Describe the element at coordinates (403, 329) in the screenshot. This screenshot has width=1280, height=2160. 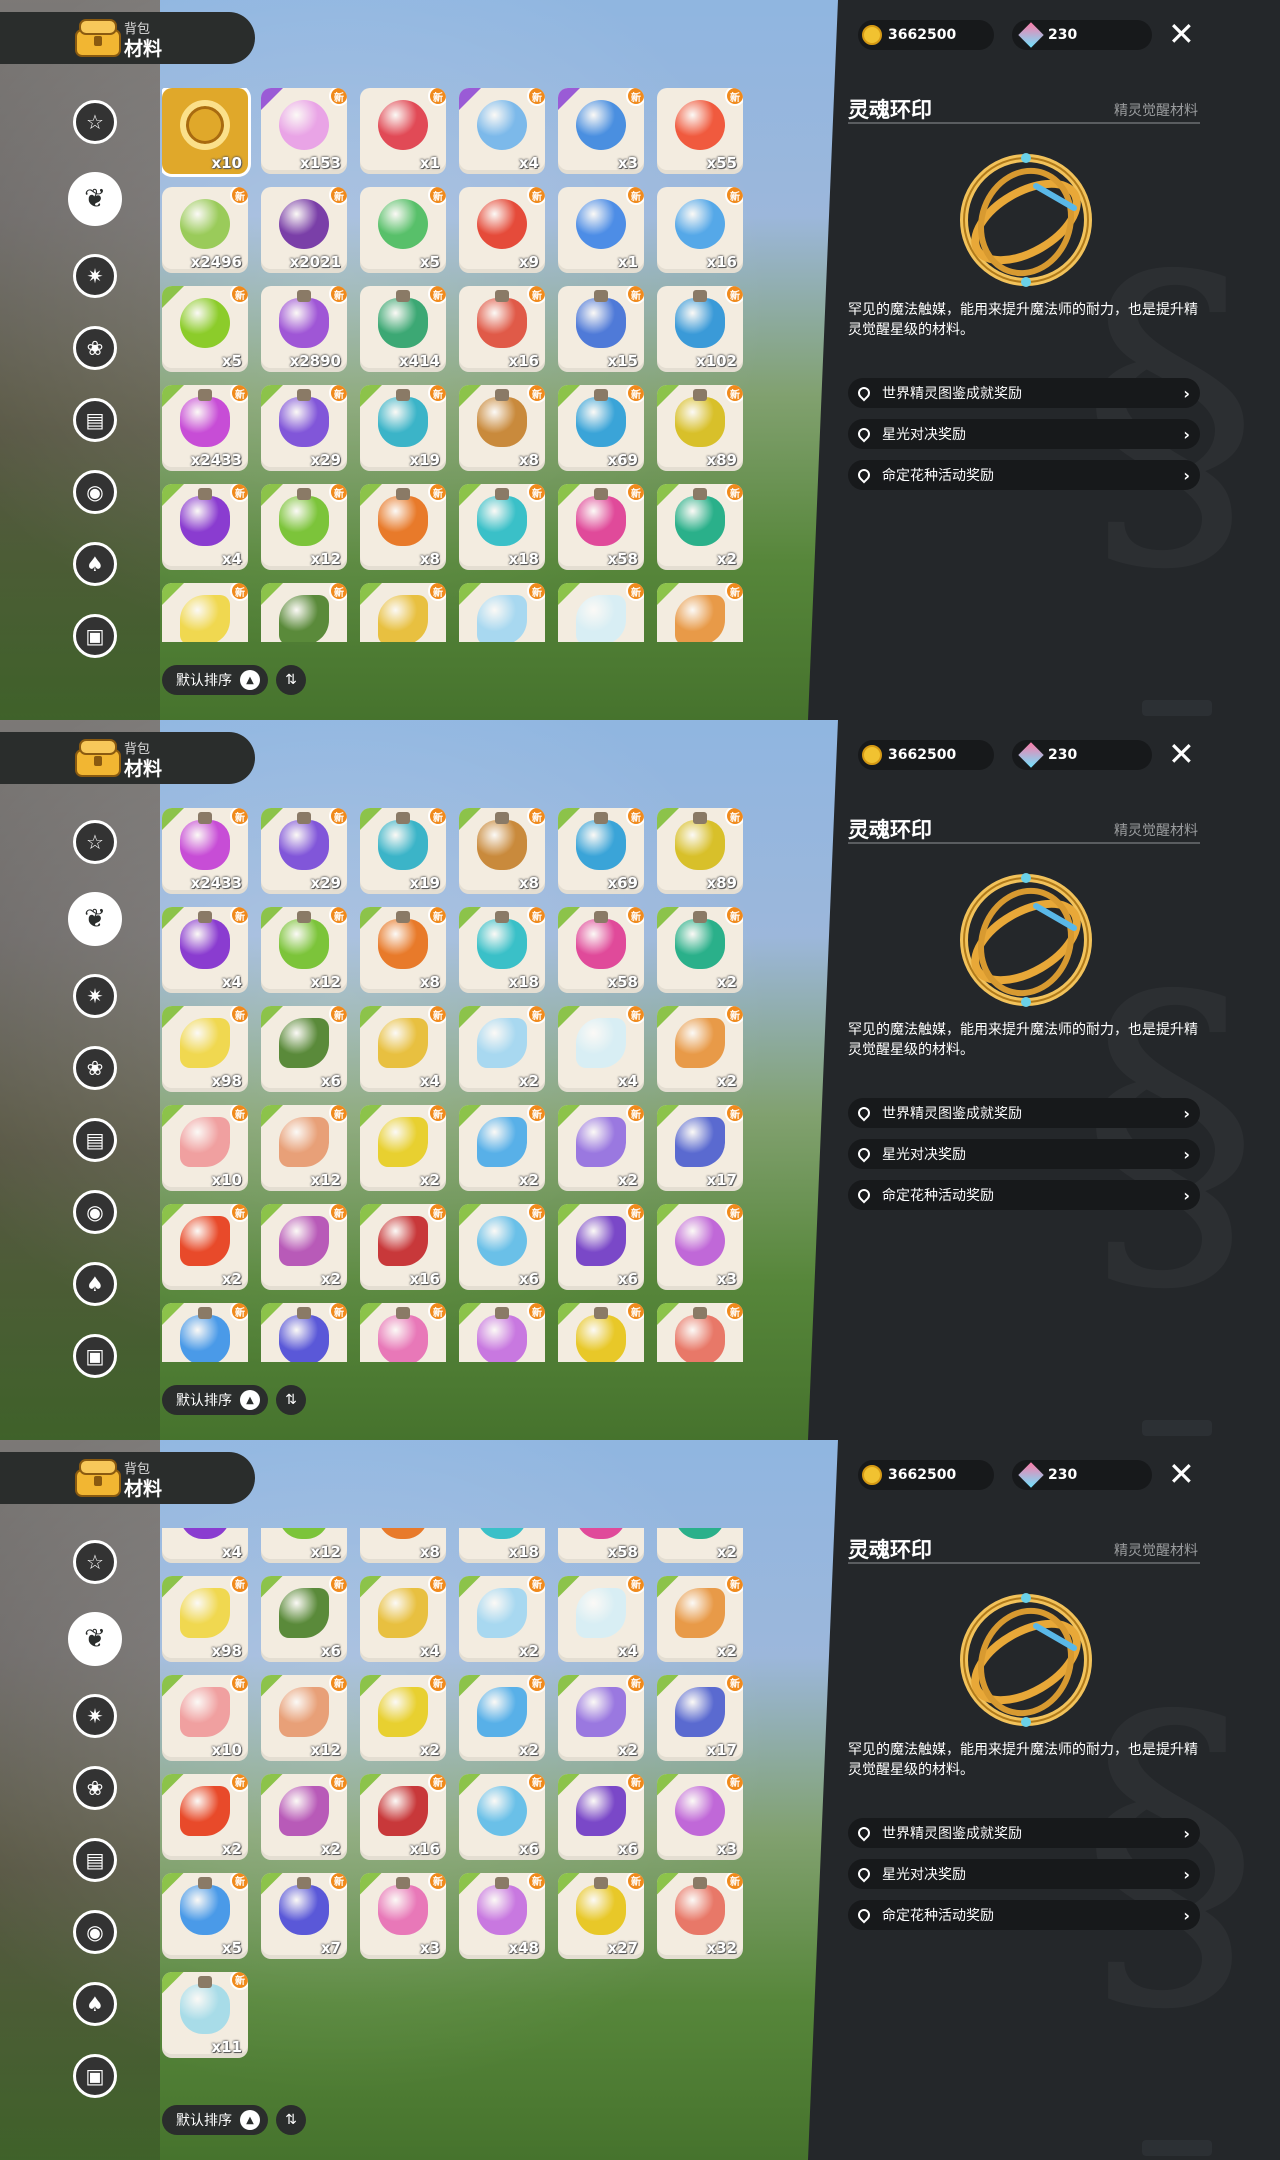
I see `item-slot: 新 x414` at that location.